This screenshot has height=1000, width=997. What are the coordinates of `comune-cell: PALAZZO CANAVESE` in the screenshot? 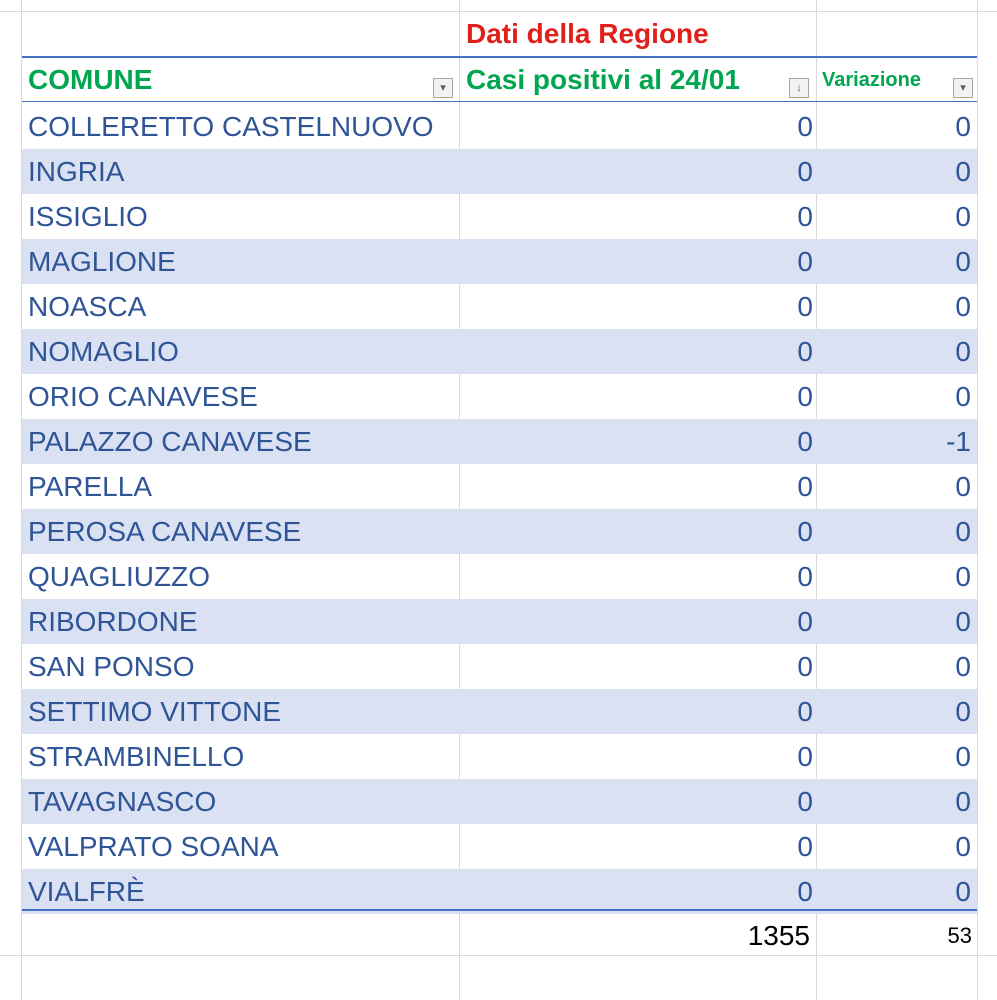 It's located at (170, 441).